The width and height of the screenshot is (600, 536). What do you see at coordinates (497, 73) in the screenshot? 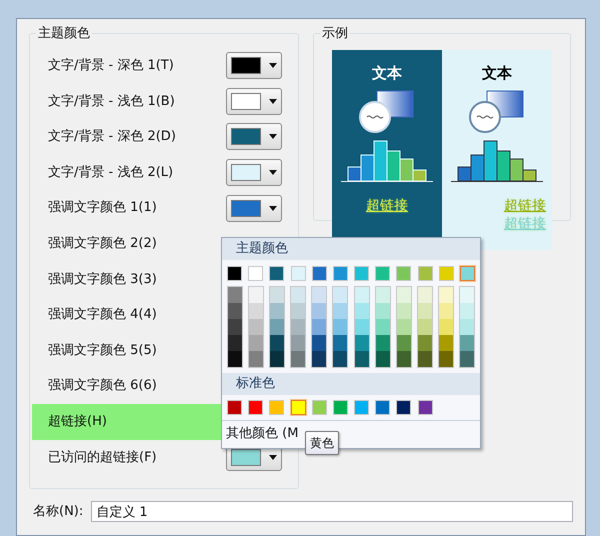
I see `preview-heading: 文本` at bounding box center [497, 73].